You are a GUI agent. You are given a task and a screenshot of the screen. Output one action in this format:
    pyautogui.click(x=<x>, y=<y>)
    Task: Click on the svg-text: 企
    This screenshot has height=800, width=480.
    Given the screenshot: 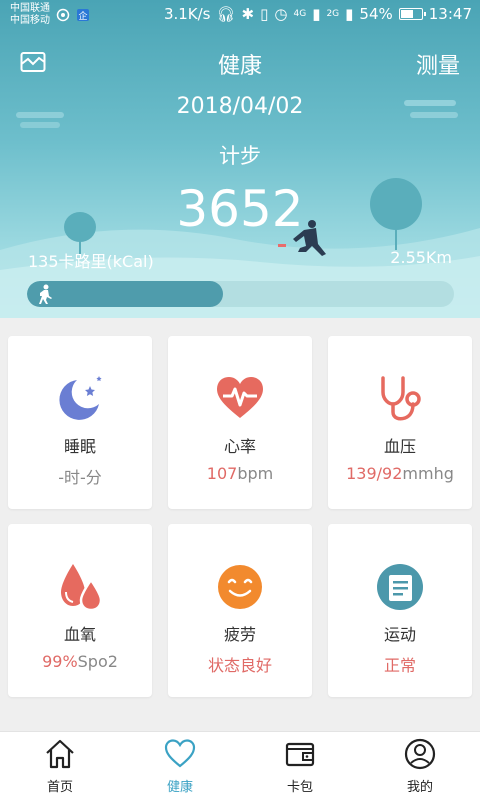 What is the action you would take?
    pyautogui.click(x=82, y=16)
    